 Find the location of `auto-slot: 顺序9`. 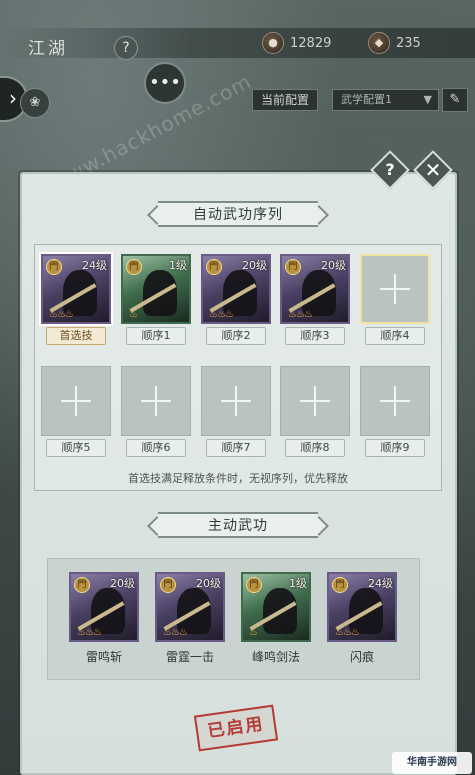

auto-slot: 顺序9 is located at coordinates (395, 411).